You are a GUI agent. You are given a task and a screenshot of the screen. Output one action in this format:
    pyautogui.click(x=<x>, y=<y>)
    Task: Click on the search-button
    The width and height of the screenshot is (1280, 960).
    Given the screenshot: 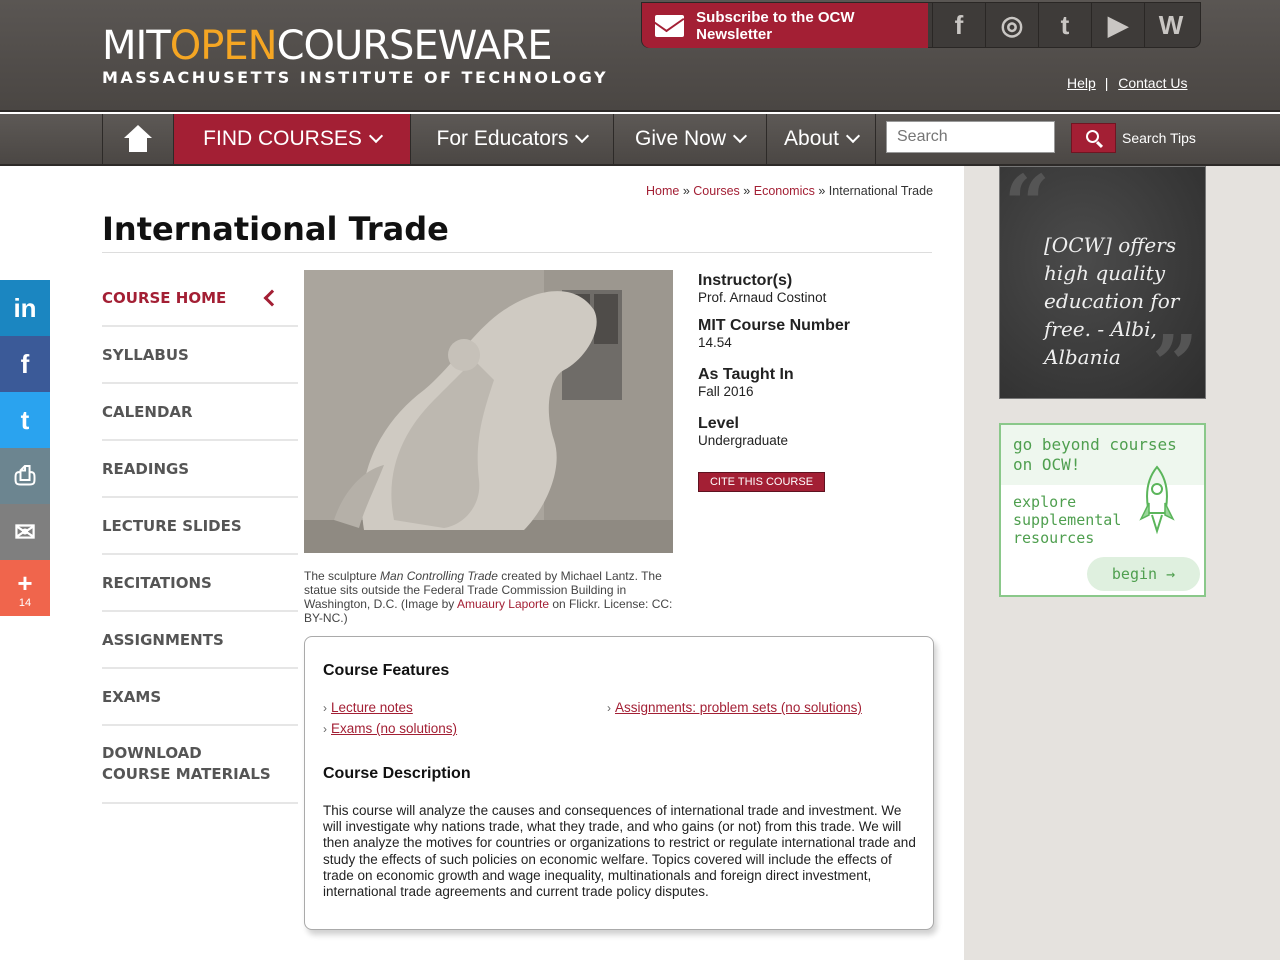 What is the action you would take?
    pyautogui.click(x=1093, y=138)
    